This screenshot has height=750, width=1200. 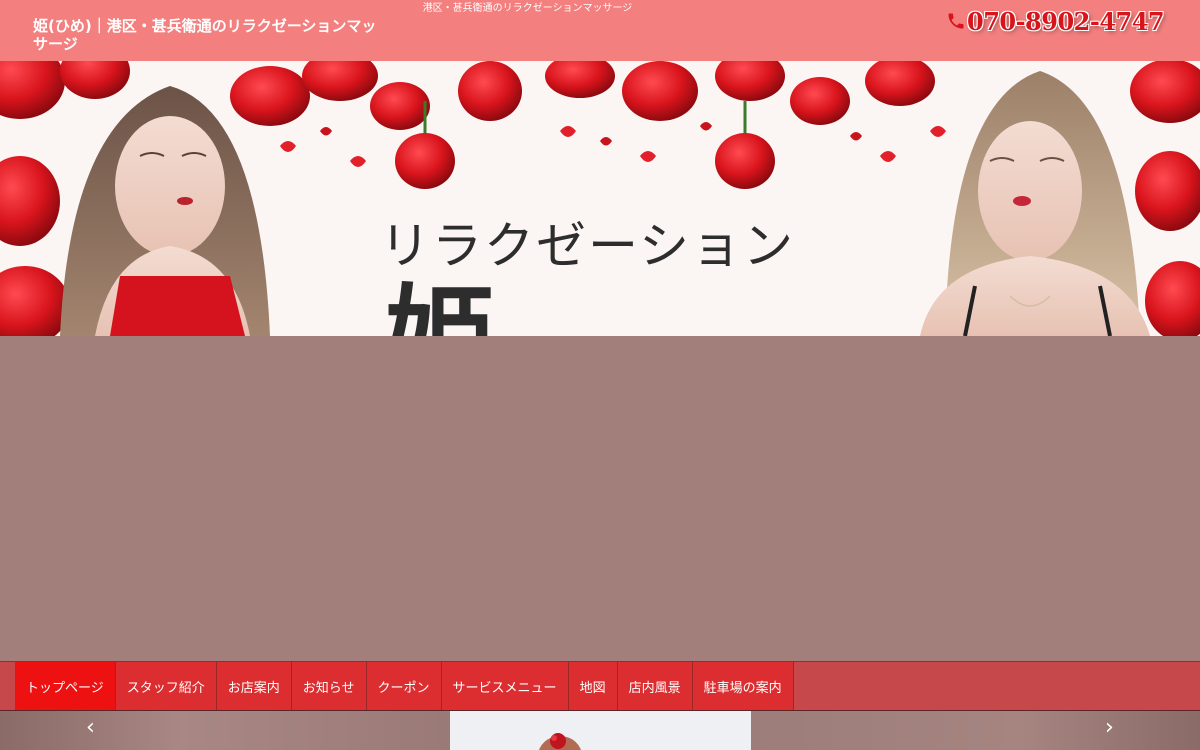 I want to click on slide-prev-preview, so click(x=225, y=730).